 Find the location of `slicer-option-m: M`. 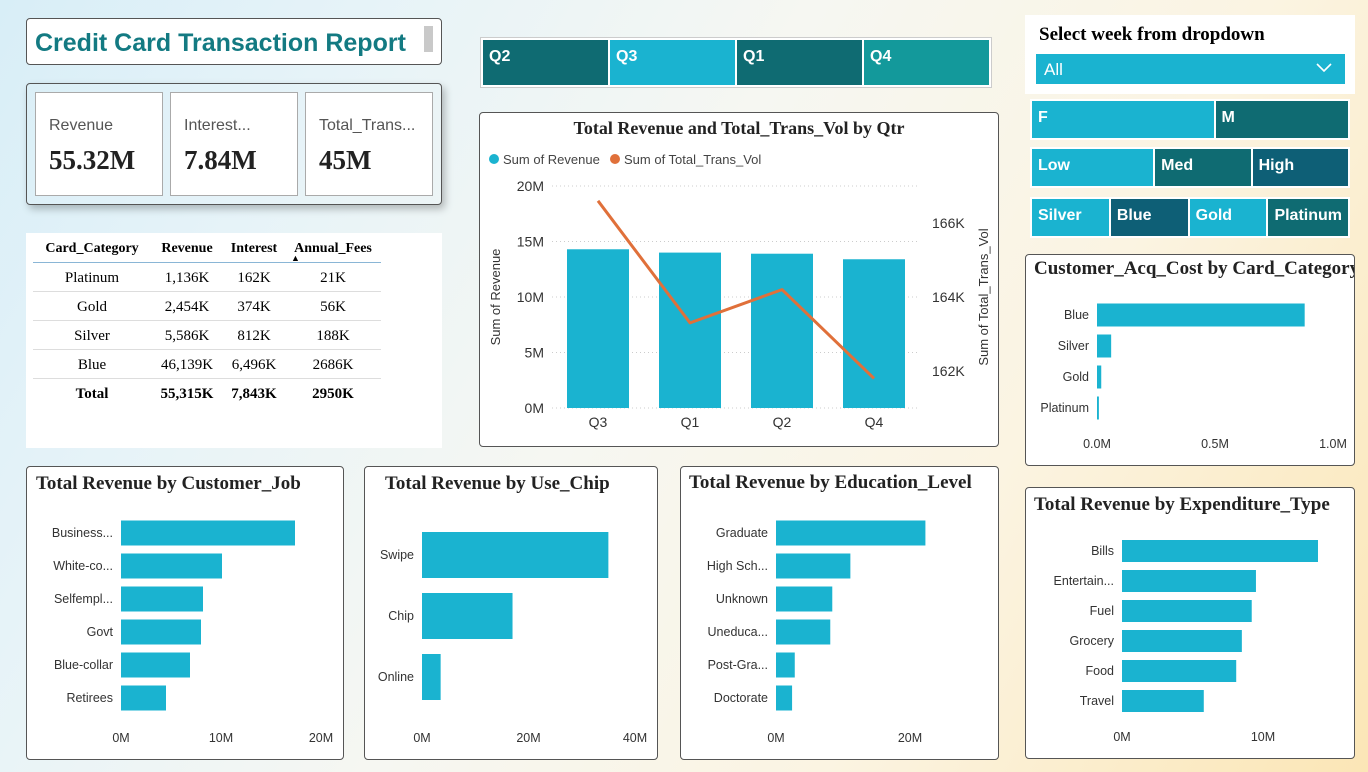

slicer-option-m: M is located at coordinates (1281, 119).